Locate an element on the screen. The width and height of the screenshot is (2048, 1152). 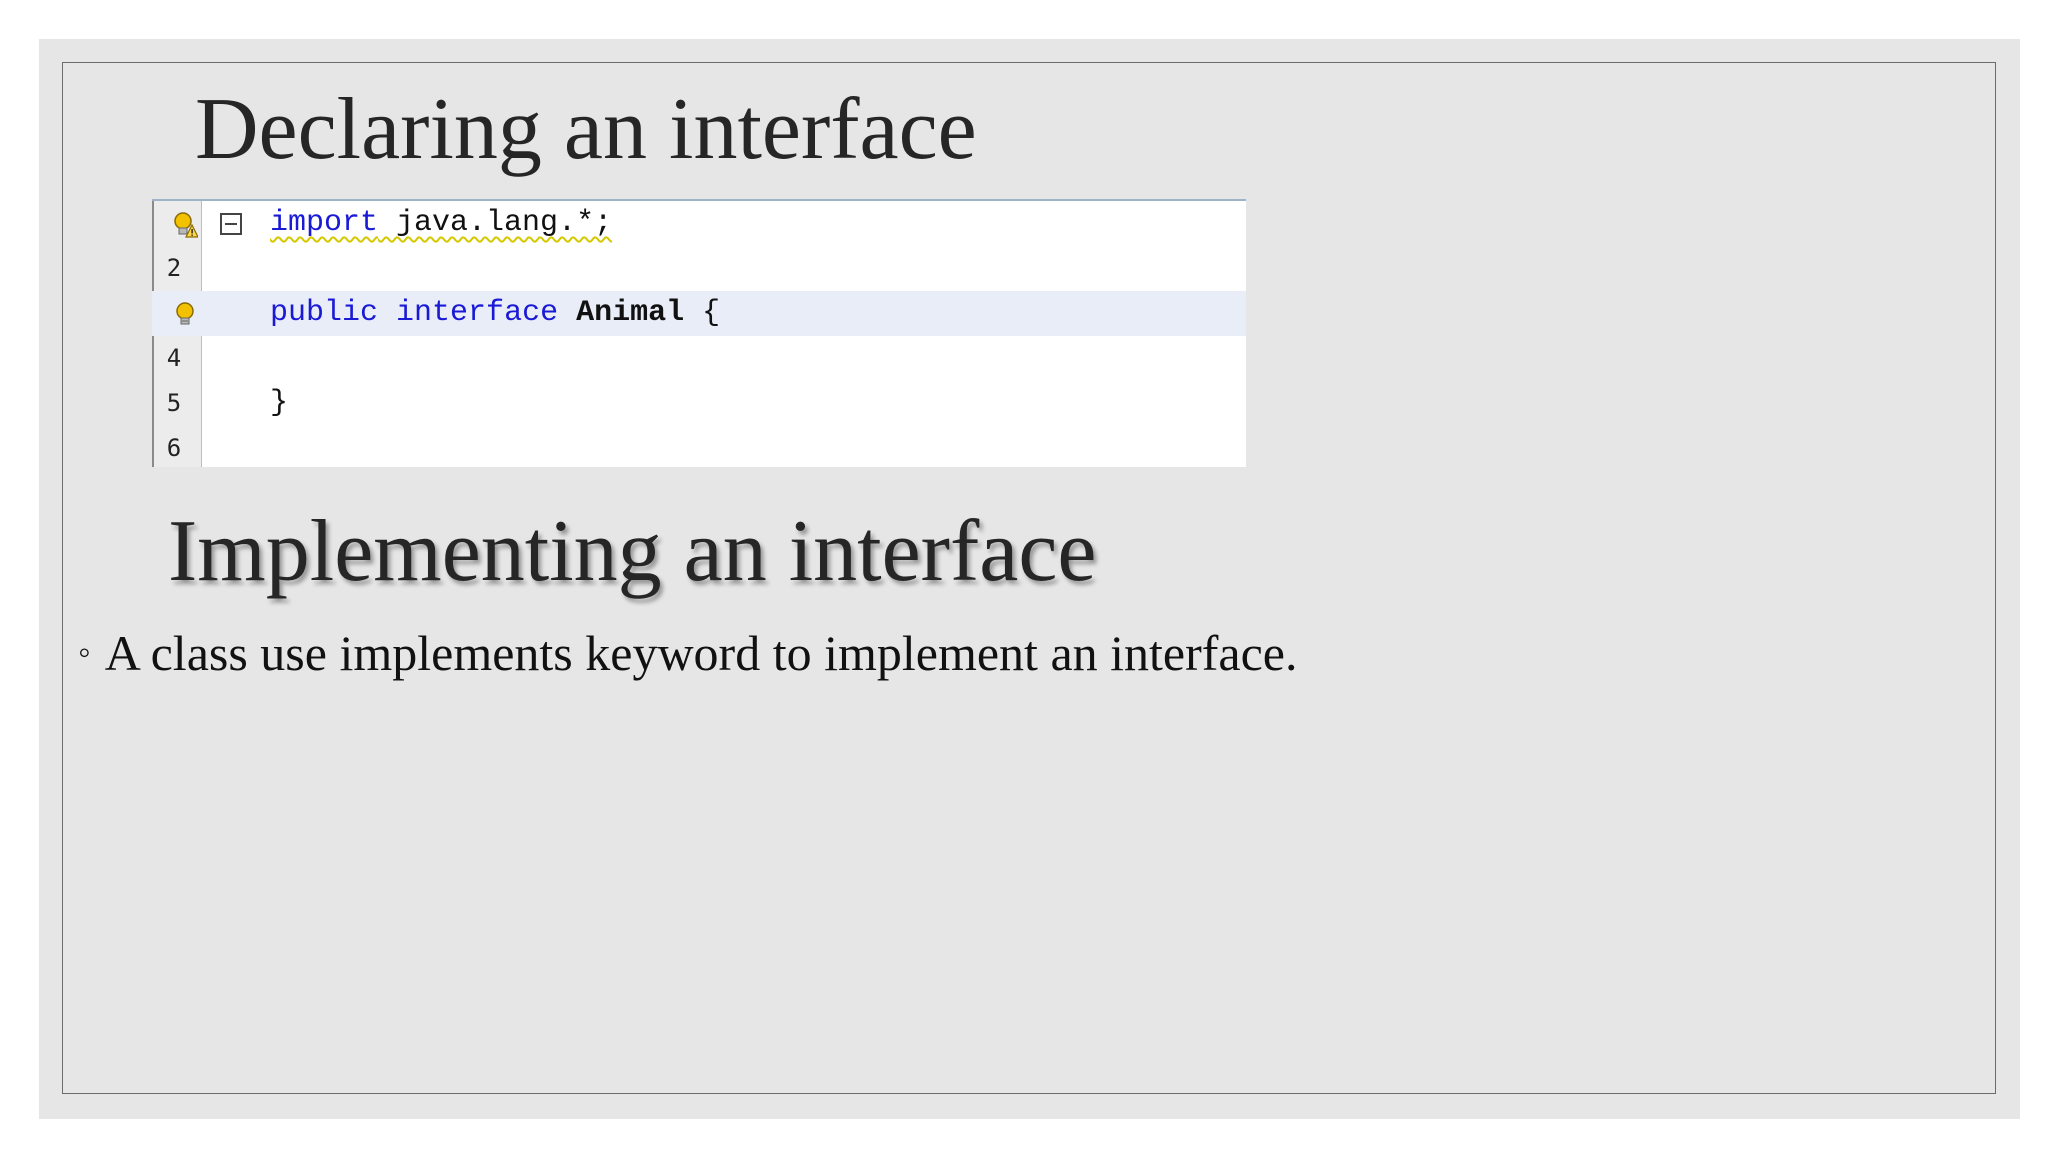
close-brace: } is located at coordinates (279, 403).